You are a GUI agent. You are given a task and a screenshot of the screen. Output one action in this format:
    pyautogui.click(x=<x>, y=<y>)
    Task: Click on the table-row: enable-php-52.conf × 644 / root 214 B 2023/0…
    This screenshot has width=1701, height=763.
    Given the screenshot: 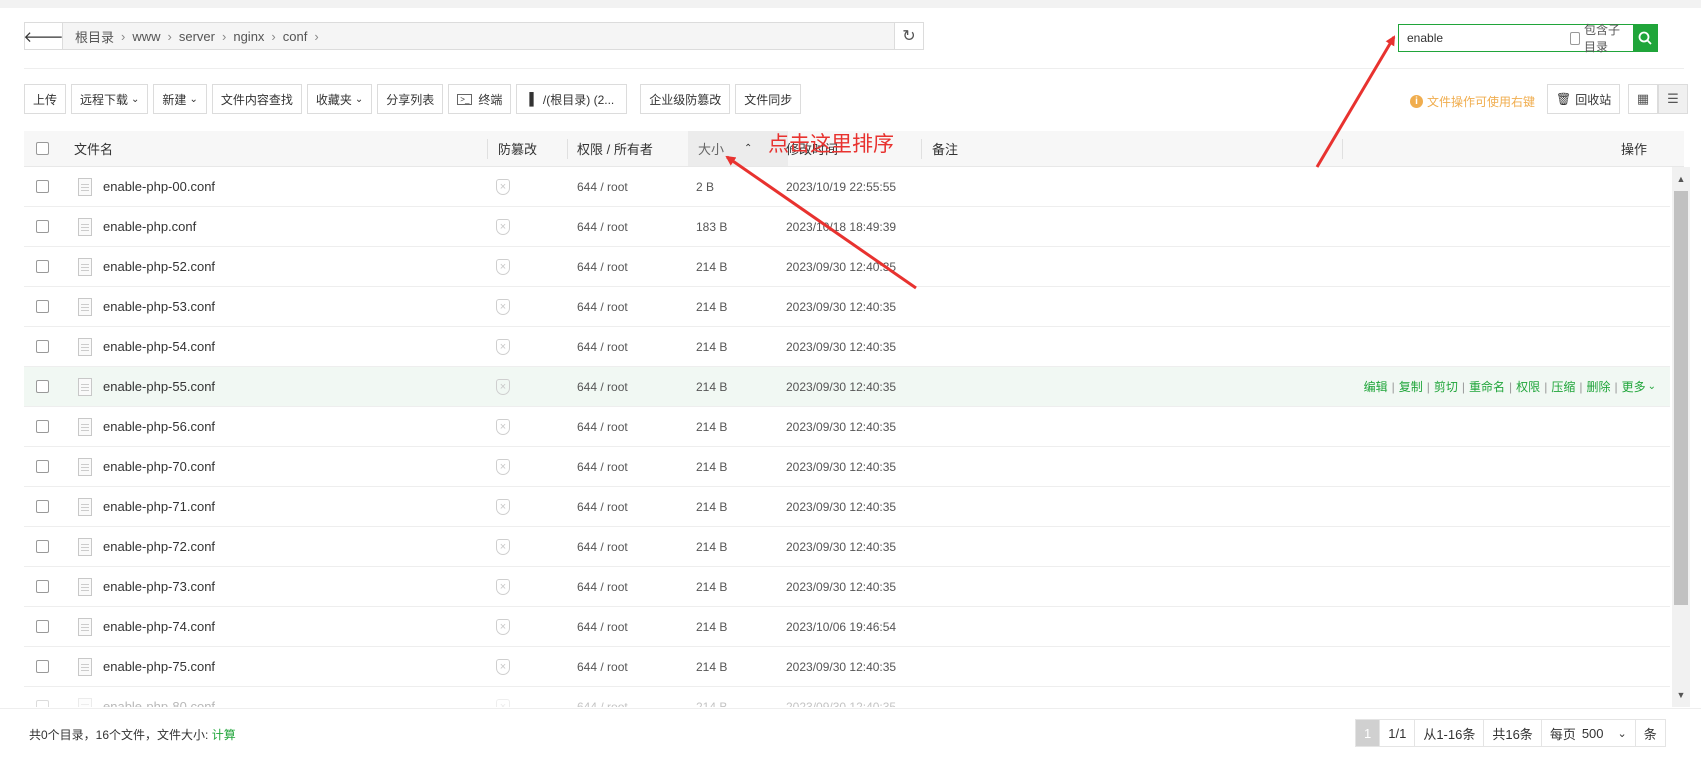 What is the action you would take?
    pyautogui.click(x=847, y=267)
    